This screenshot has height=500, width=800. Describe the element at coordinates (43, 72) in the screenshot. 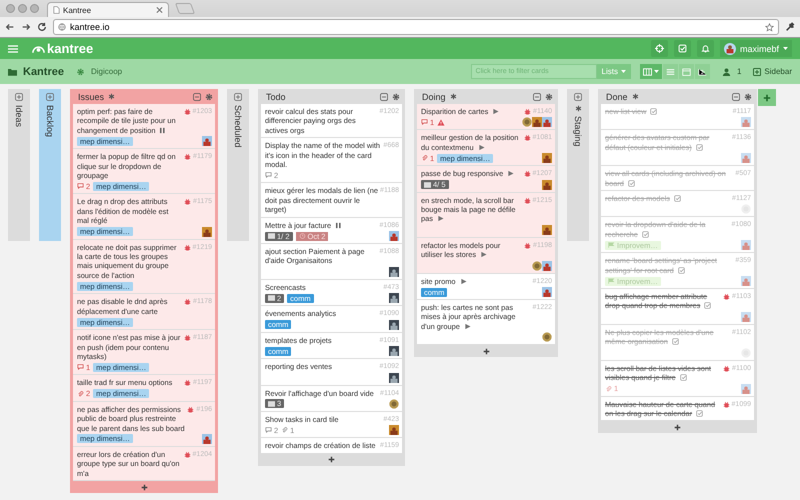

I see `board-title: Kantree` at that location.